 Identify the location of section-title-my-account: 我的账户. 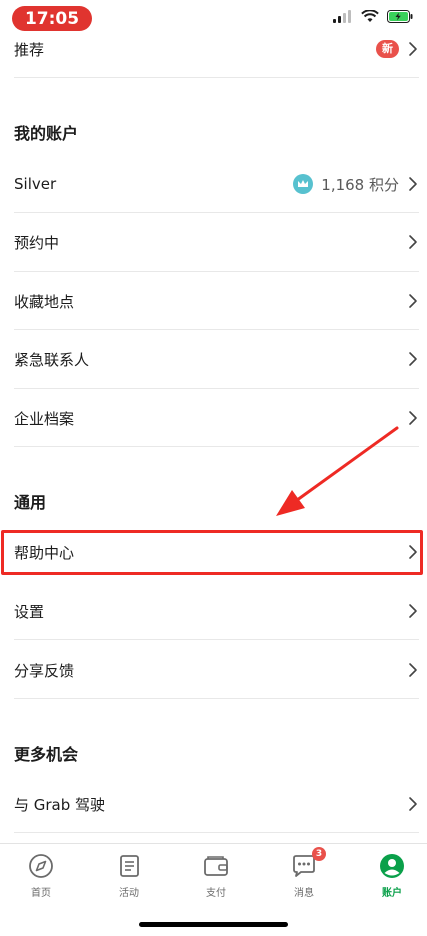
(46, 133).